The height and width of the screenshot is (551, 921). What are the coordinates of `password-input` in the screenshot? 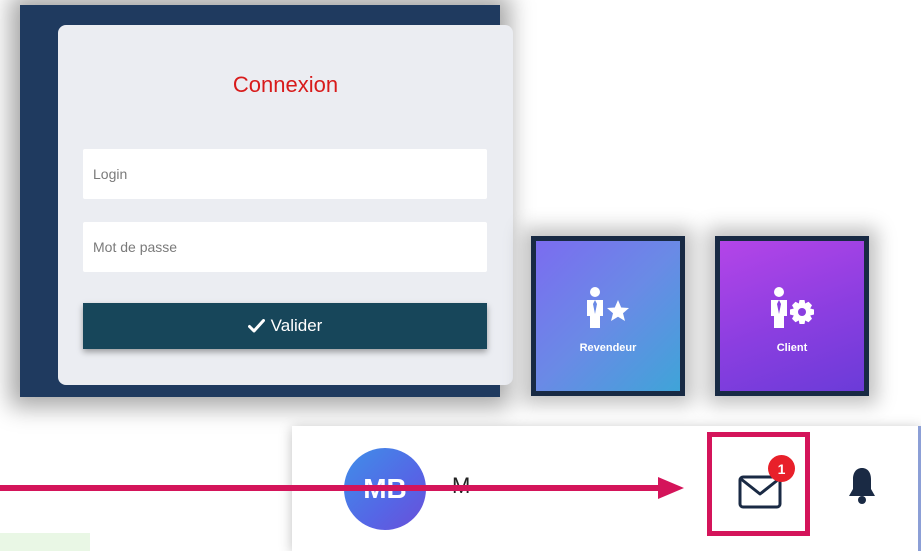 It's located at (285, 247).